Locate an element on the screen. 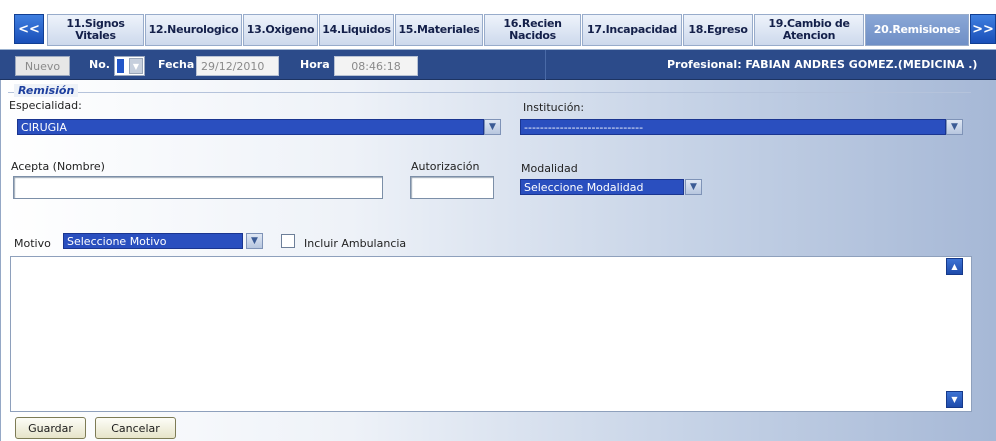 Image resolution: width=996 pixels, height=441 pixels. tabs-next-button: >> is located at coordinates (983, 29).